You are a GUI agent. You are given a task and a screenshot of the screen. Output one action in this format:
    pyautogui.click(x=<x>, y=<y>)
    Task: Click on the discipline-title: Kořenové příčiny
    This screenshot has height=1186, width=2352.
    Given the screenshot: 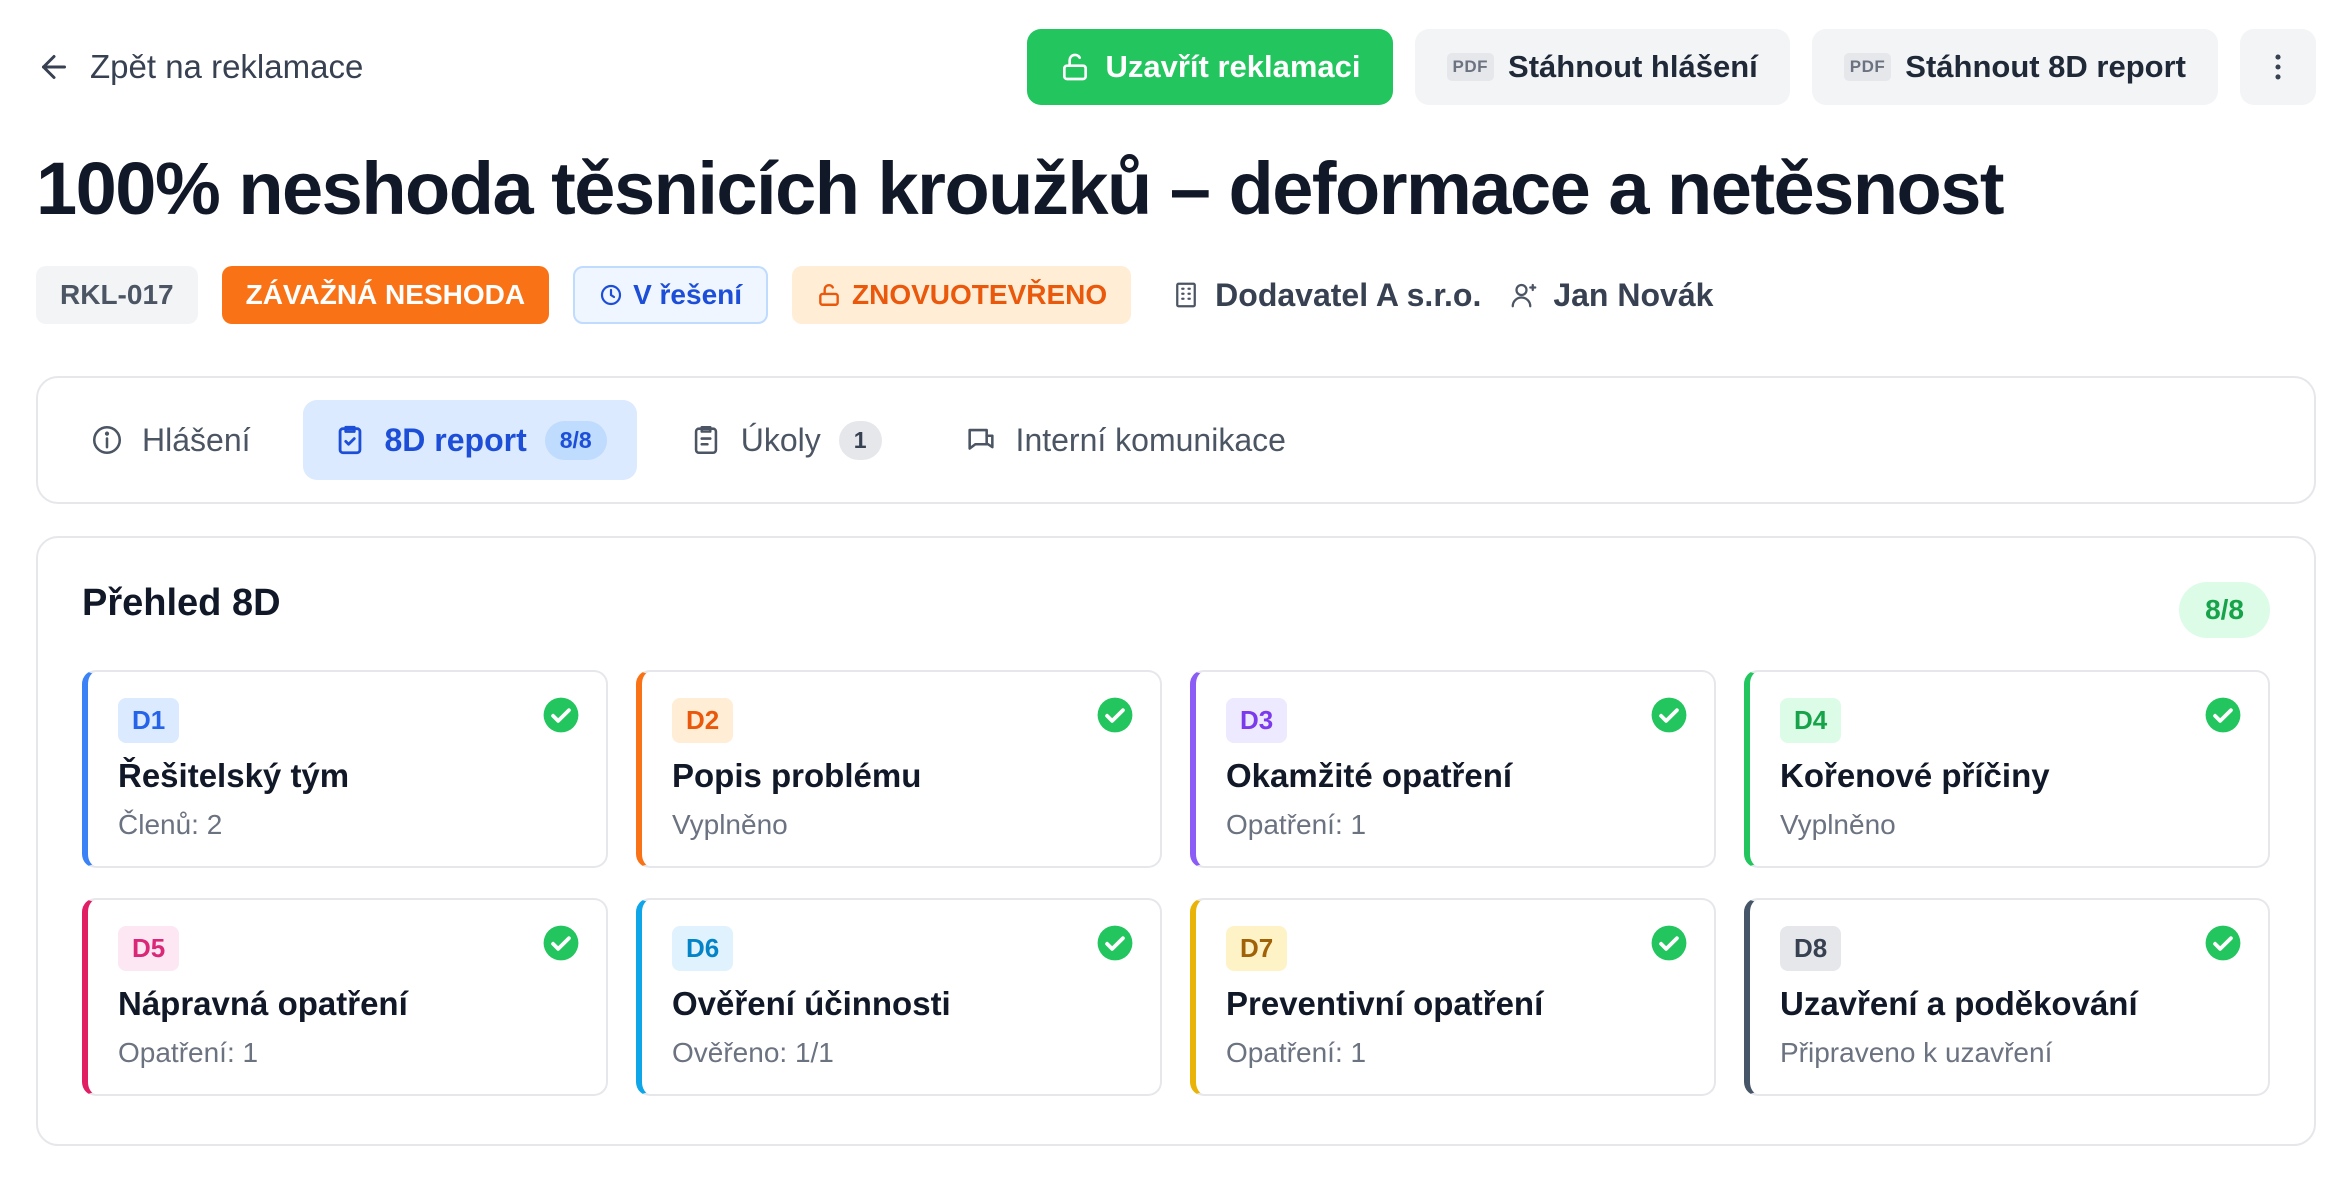 What is the action you would take?
    pyautogui.click(x=1915, y=775)
    